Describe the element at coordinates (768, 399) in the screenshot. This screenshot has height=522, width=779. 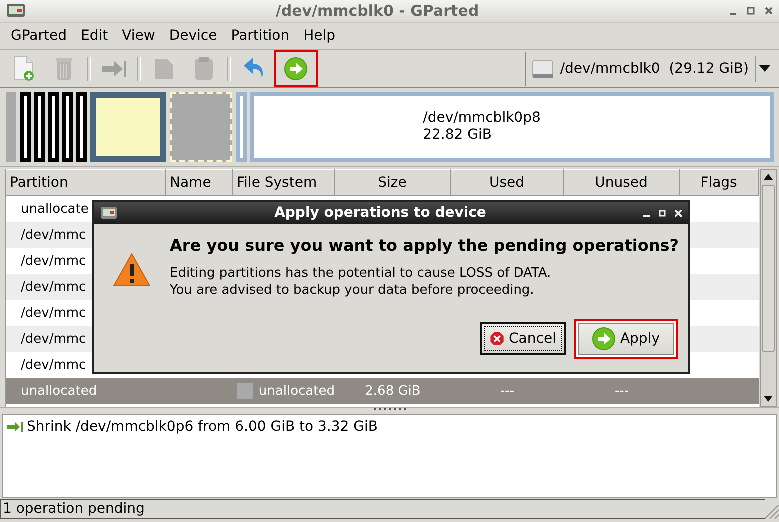
I see `scroll-down-icon` at that location.